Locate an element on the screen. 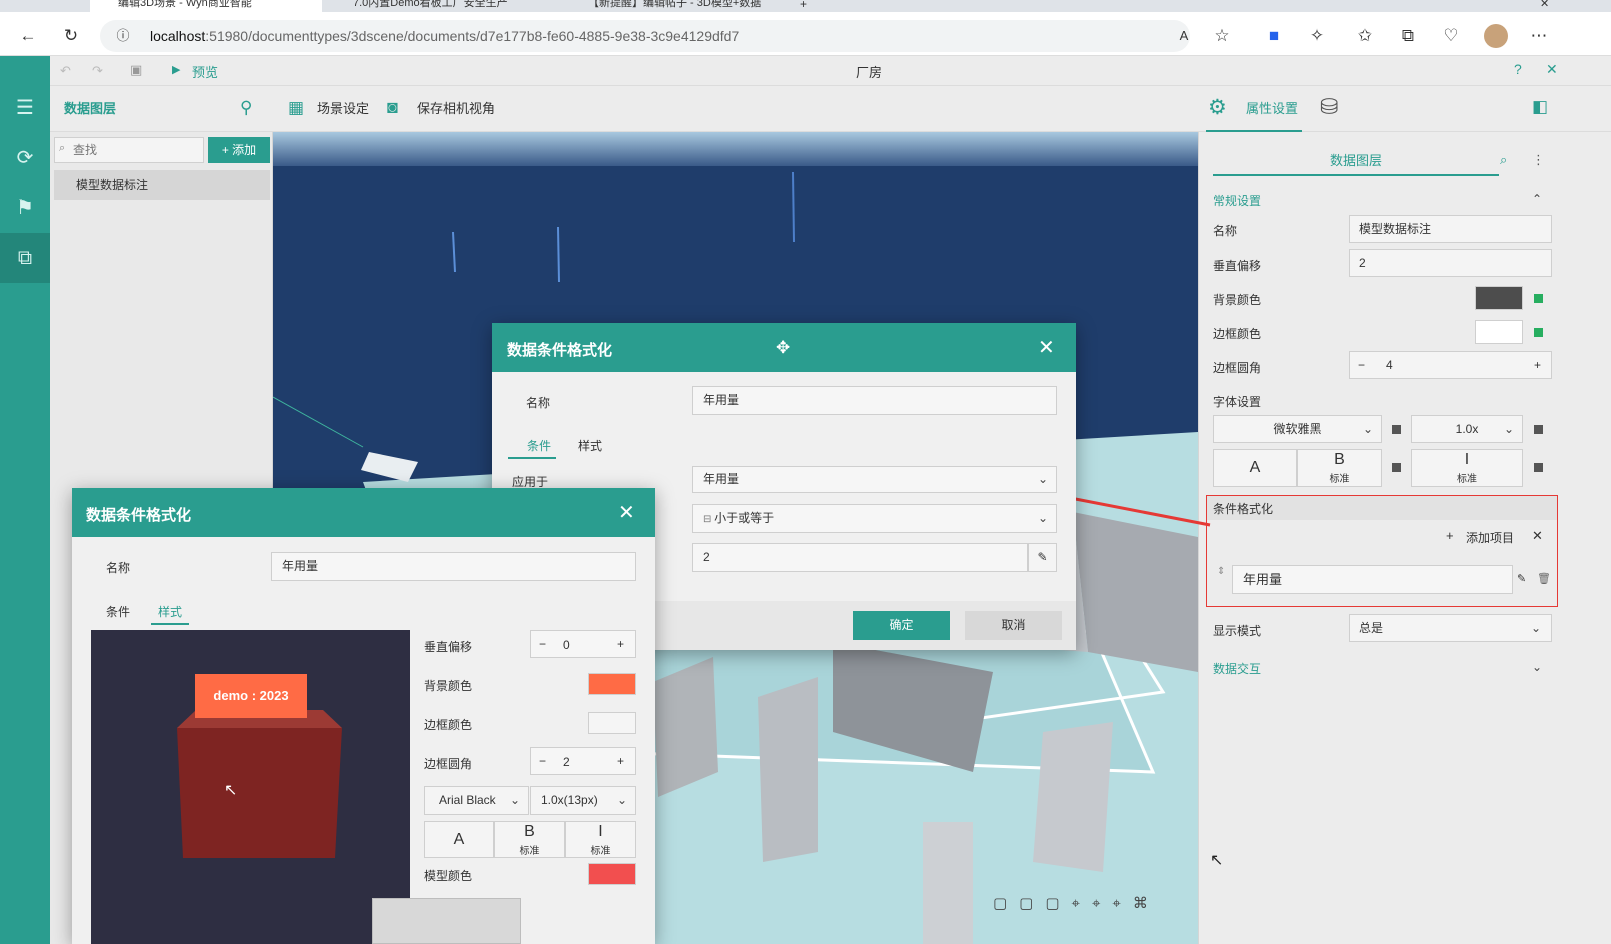 The image size is (1611, 944). color-picker-popup is located at coordinates (446, 921).